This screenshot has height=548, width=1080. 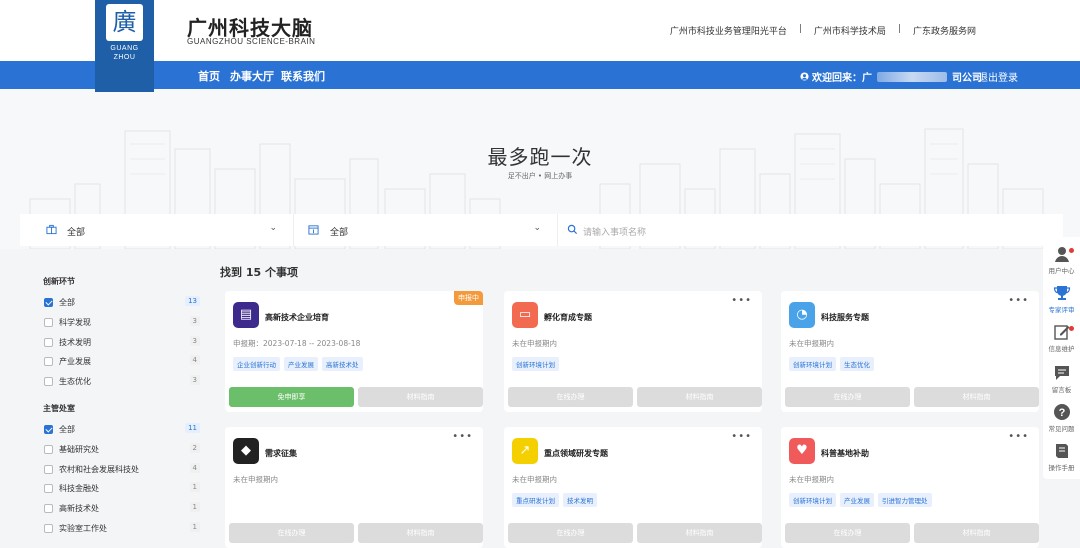 I want to click on status-badge: 申报中, so click(x=468, y=298).